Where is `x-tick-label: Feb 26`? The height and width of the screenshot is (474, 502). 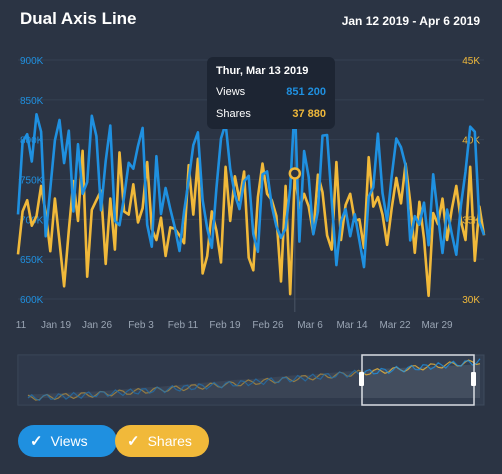
x-tick-label: Feb 26 is located at coordinates (268, 325).